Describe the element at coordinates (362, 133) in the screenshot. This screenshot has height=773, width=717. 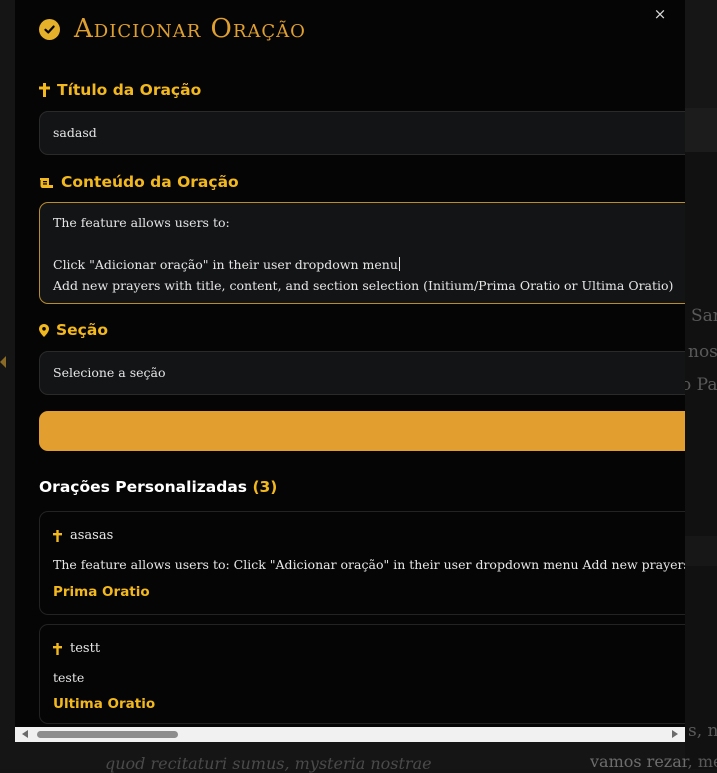
I see `title-input: sadasd` at that location.